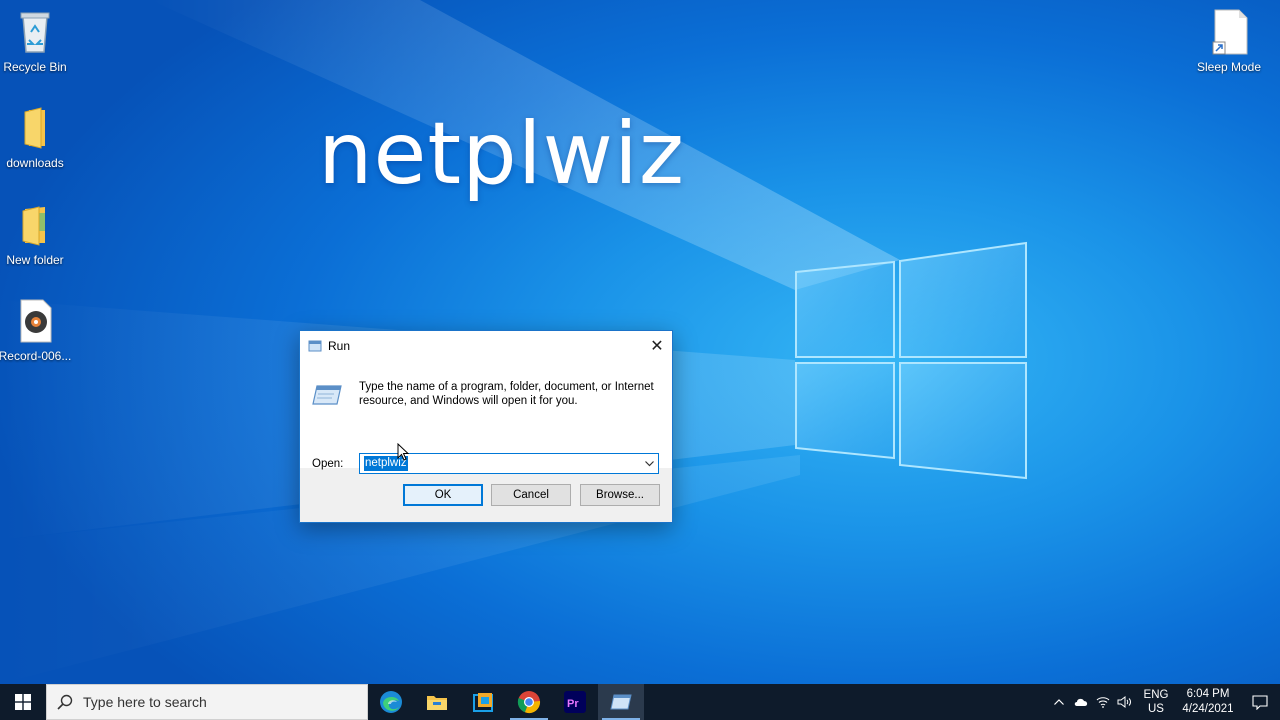  I want to click on clock-time: 6:04 PM, so click(1208, 694).